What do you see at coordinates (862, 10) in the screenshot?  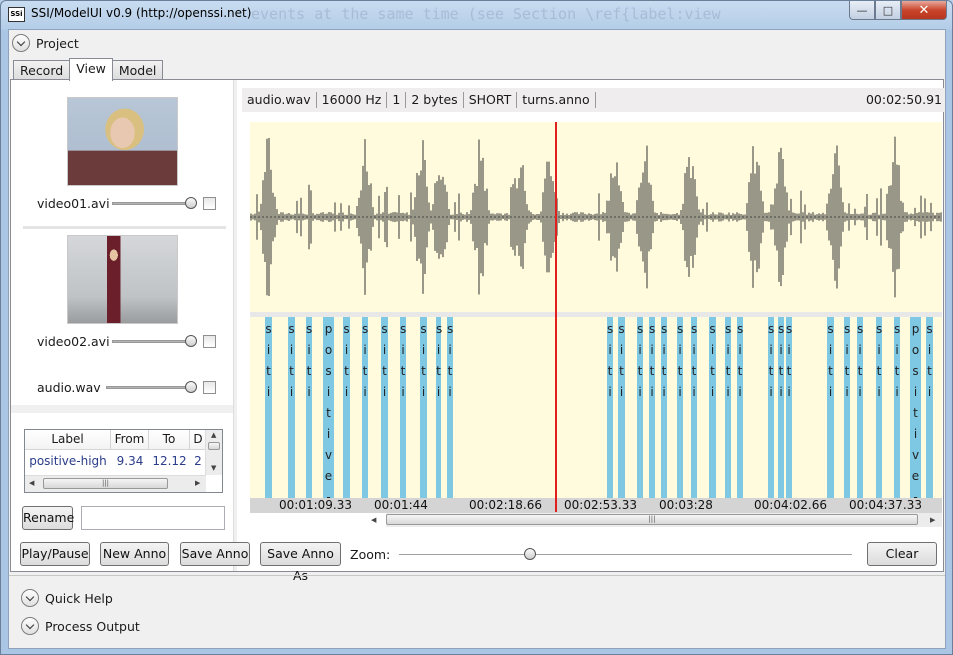 I see `minimize-button: —` at bounding box center [862, 10].